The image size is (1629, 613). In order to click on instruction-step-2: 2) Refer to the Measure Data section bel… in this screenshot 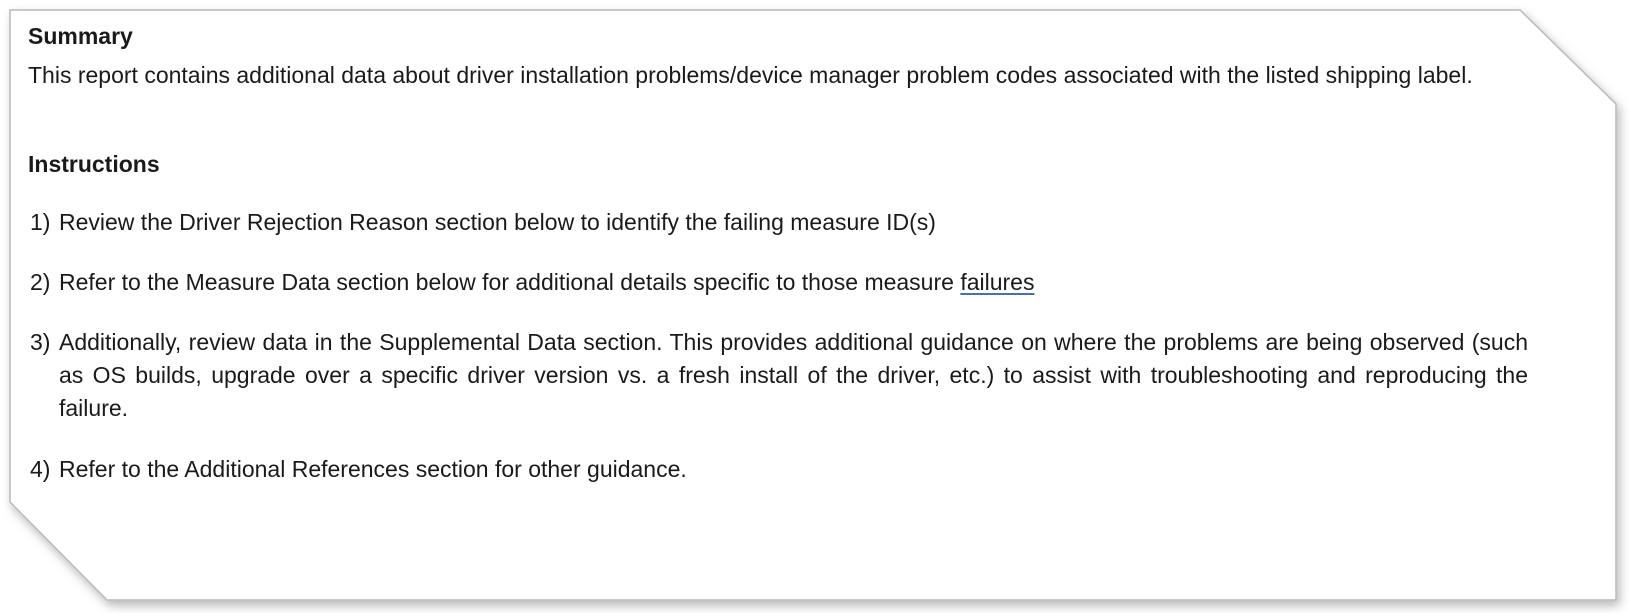, I will do `click(778, 282)`.